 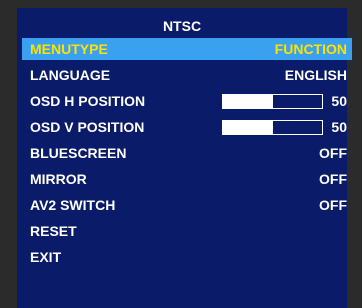 What do you see at coordinates (53, 231) in the screenshot?
I see `menu-item-label: RESET` at bounding box center [53, 231].